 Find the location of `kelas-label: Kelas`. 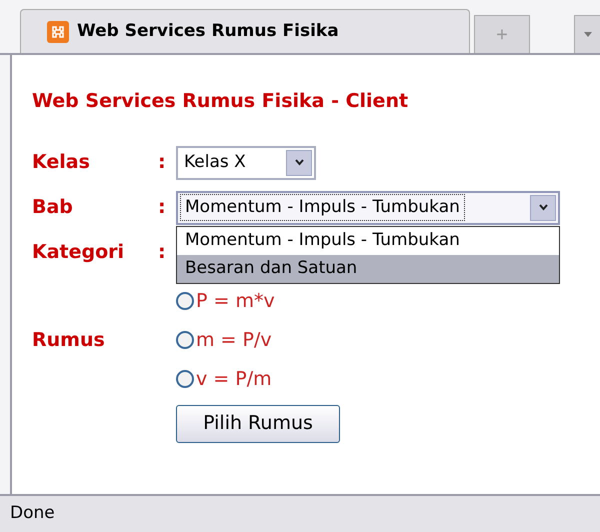

kelas-label: Kelas is located at coordinates (61, 163).